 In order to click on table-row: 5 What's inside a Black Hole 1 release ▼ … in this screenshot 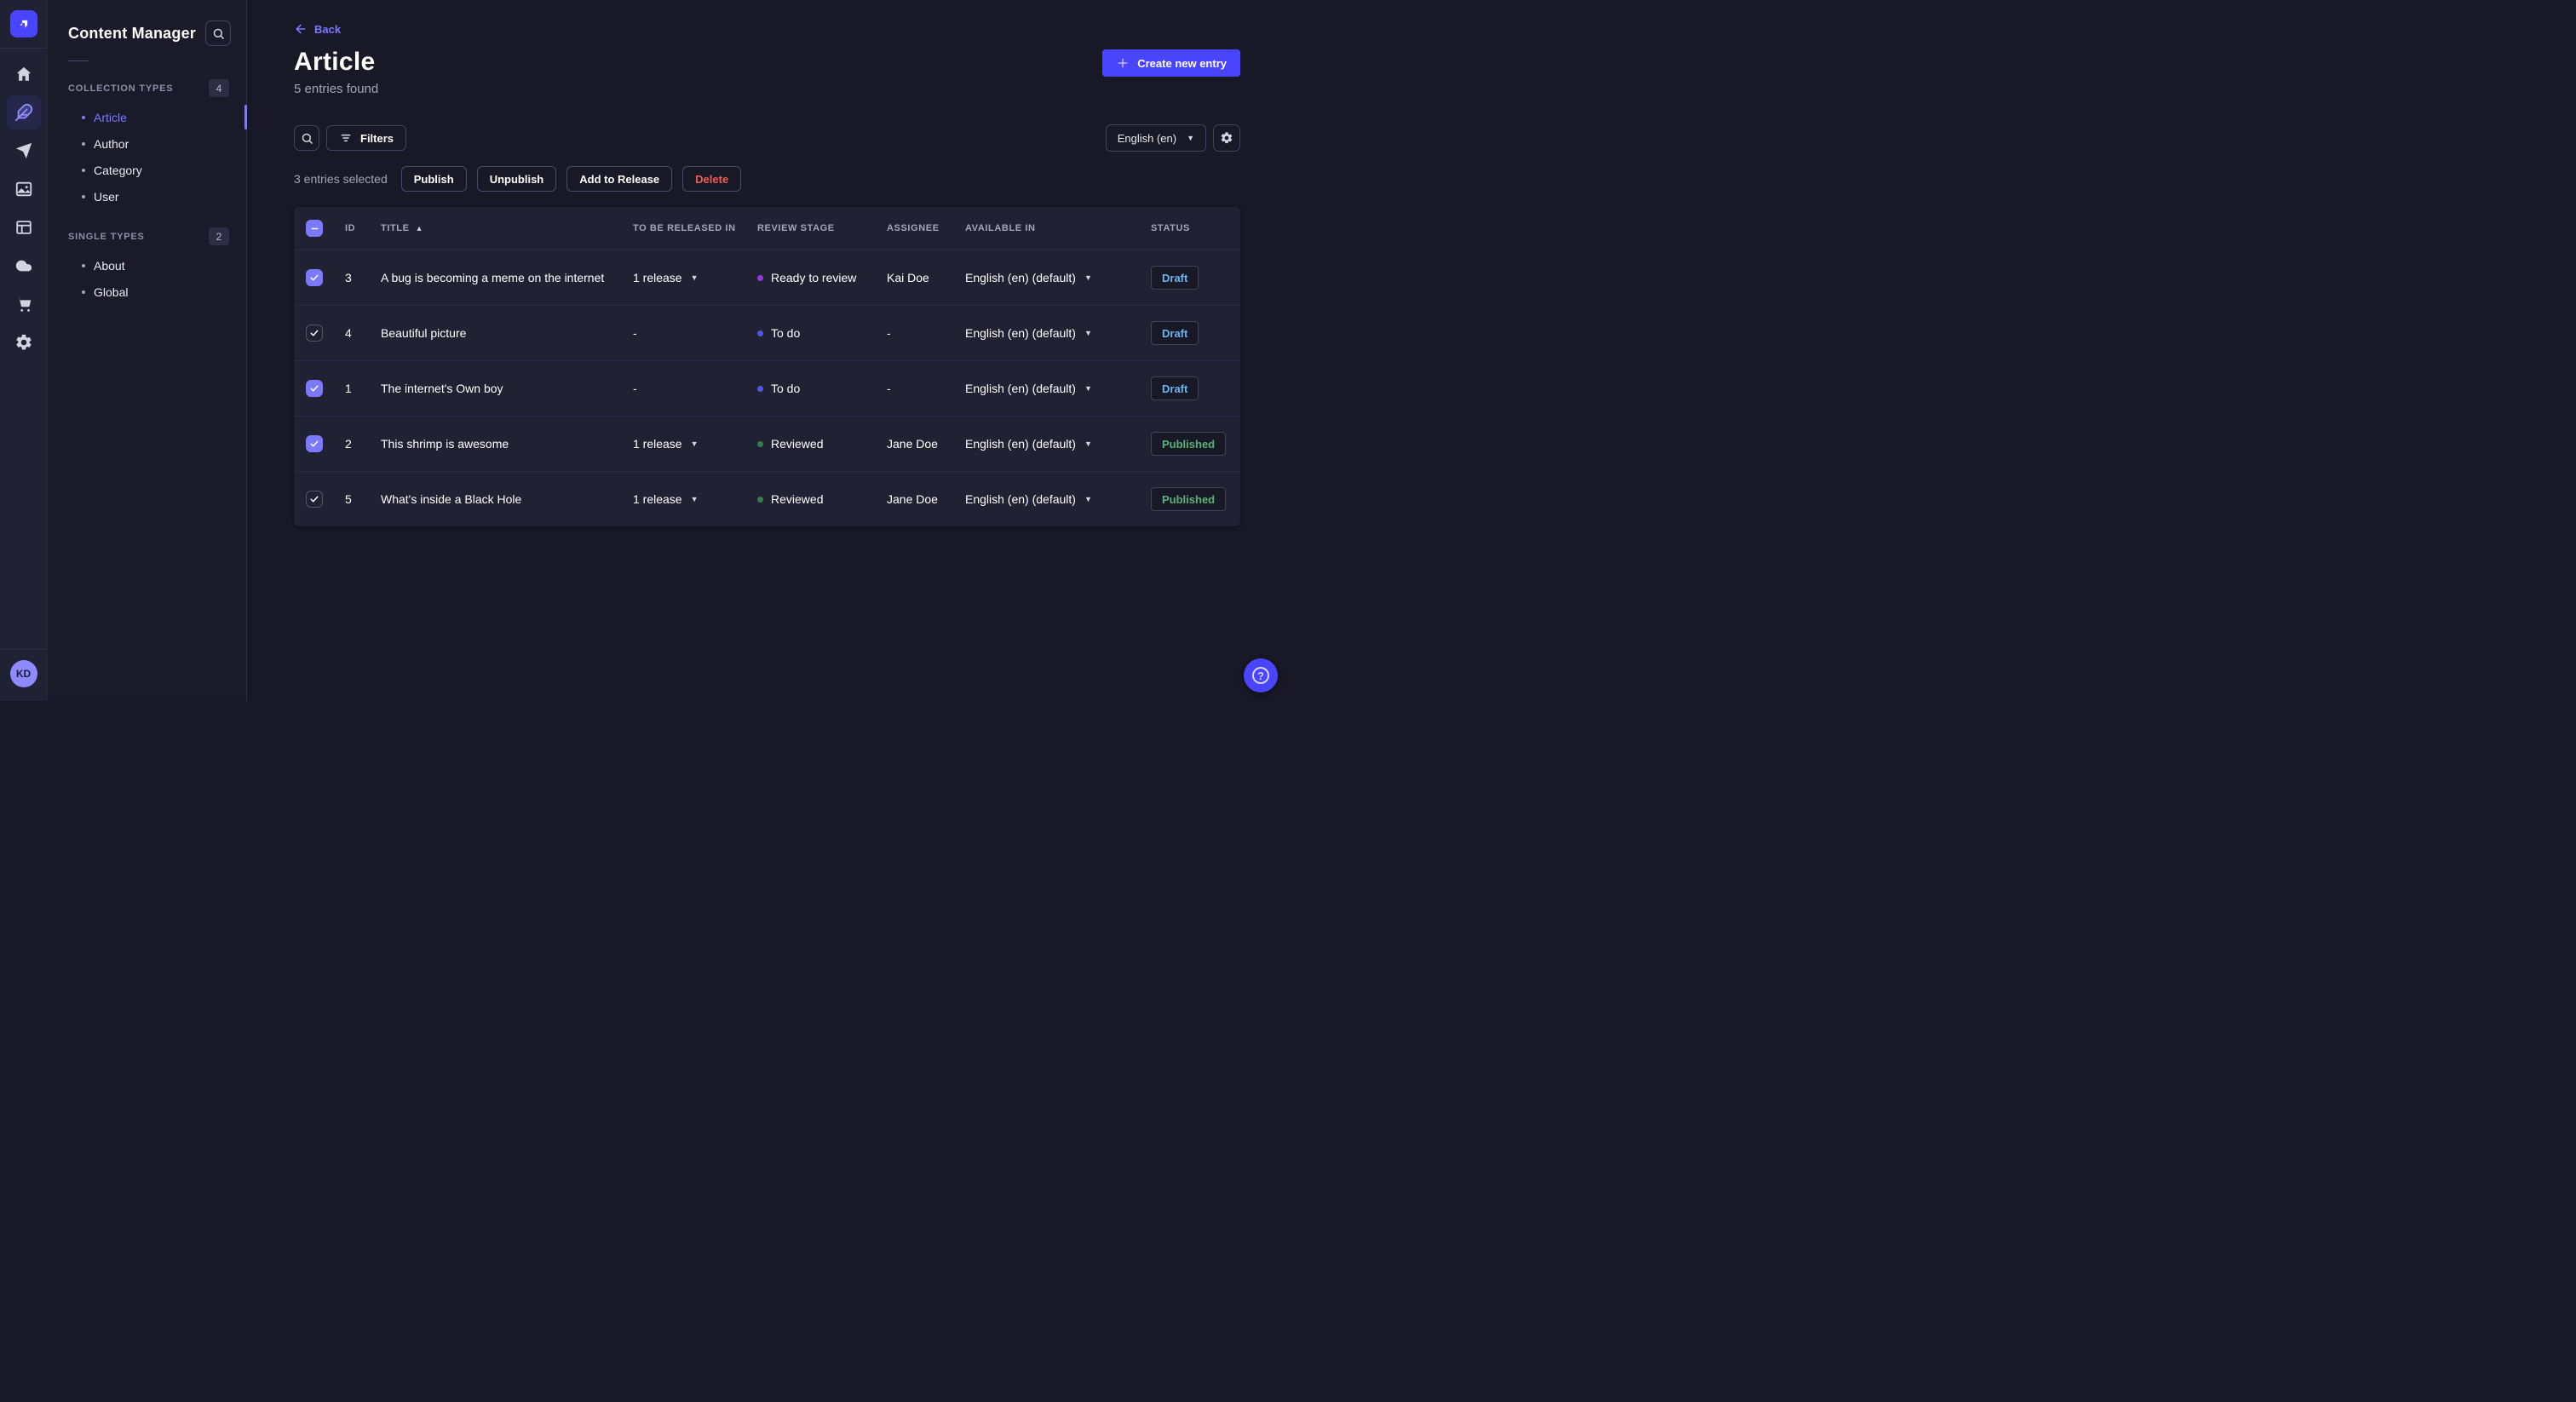, I will do `click(767, 499)`.